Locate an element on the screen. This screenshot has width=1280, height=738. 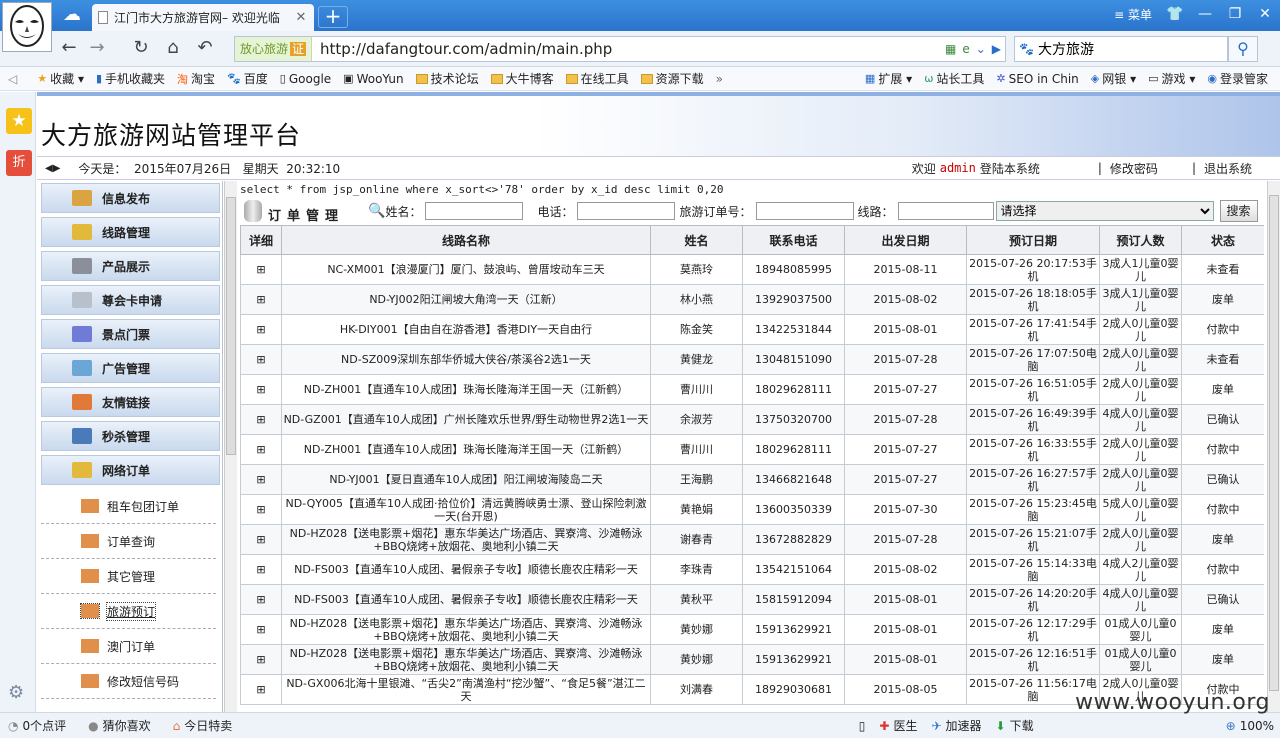
phone-input is located at coordinates (626, 211).